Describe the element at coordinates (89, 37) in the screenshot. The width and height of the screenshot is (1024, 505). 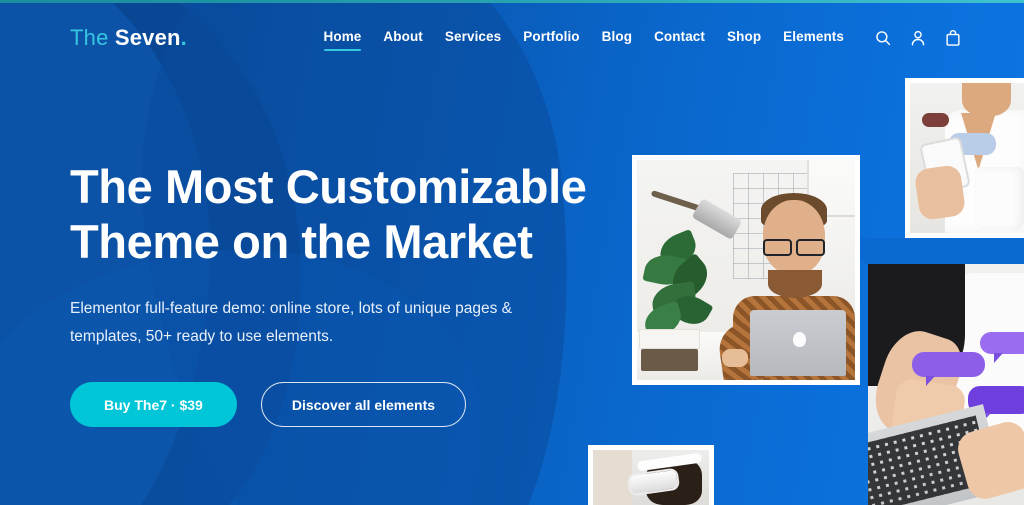
I see `logo-word-the: The` at that location.